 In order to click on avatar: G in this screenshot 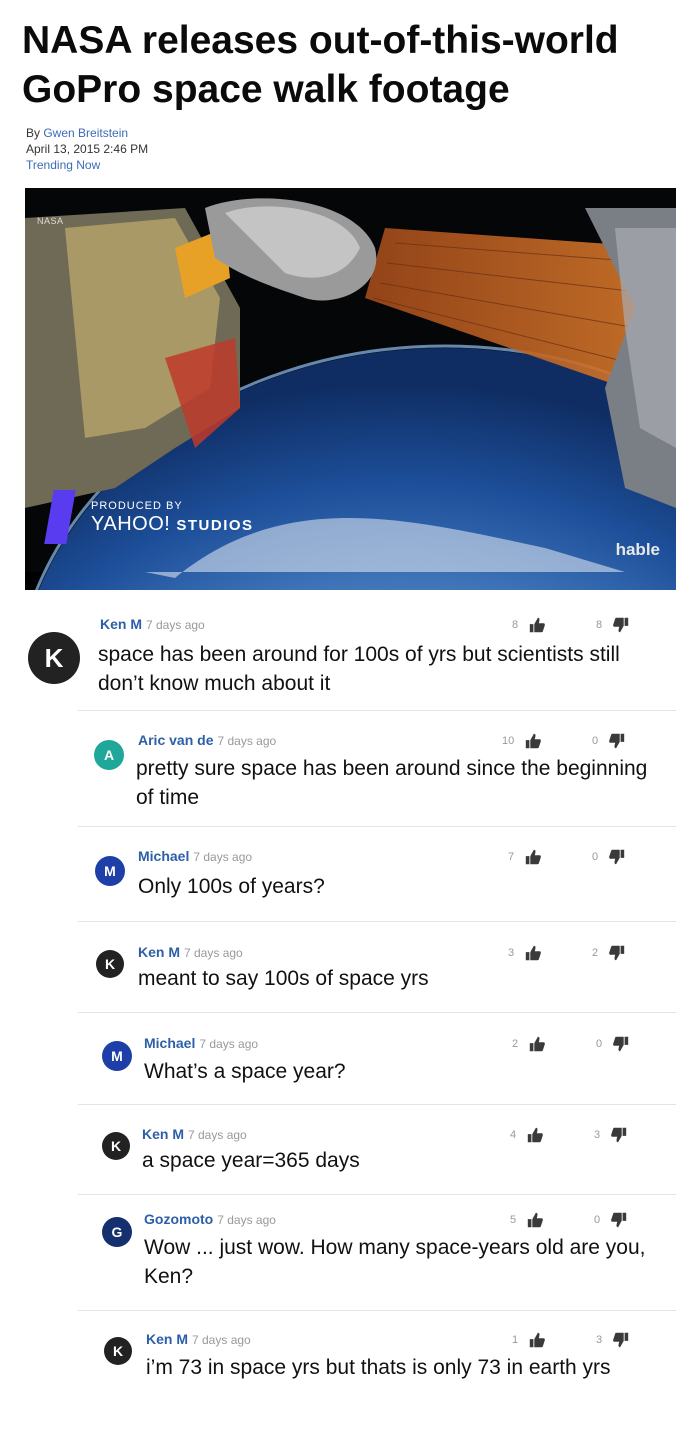, I will do `click(117, 1232)`.